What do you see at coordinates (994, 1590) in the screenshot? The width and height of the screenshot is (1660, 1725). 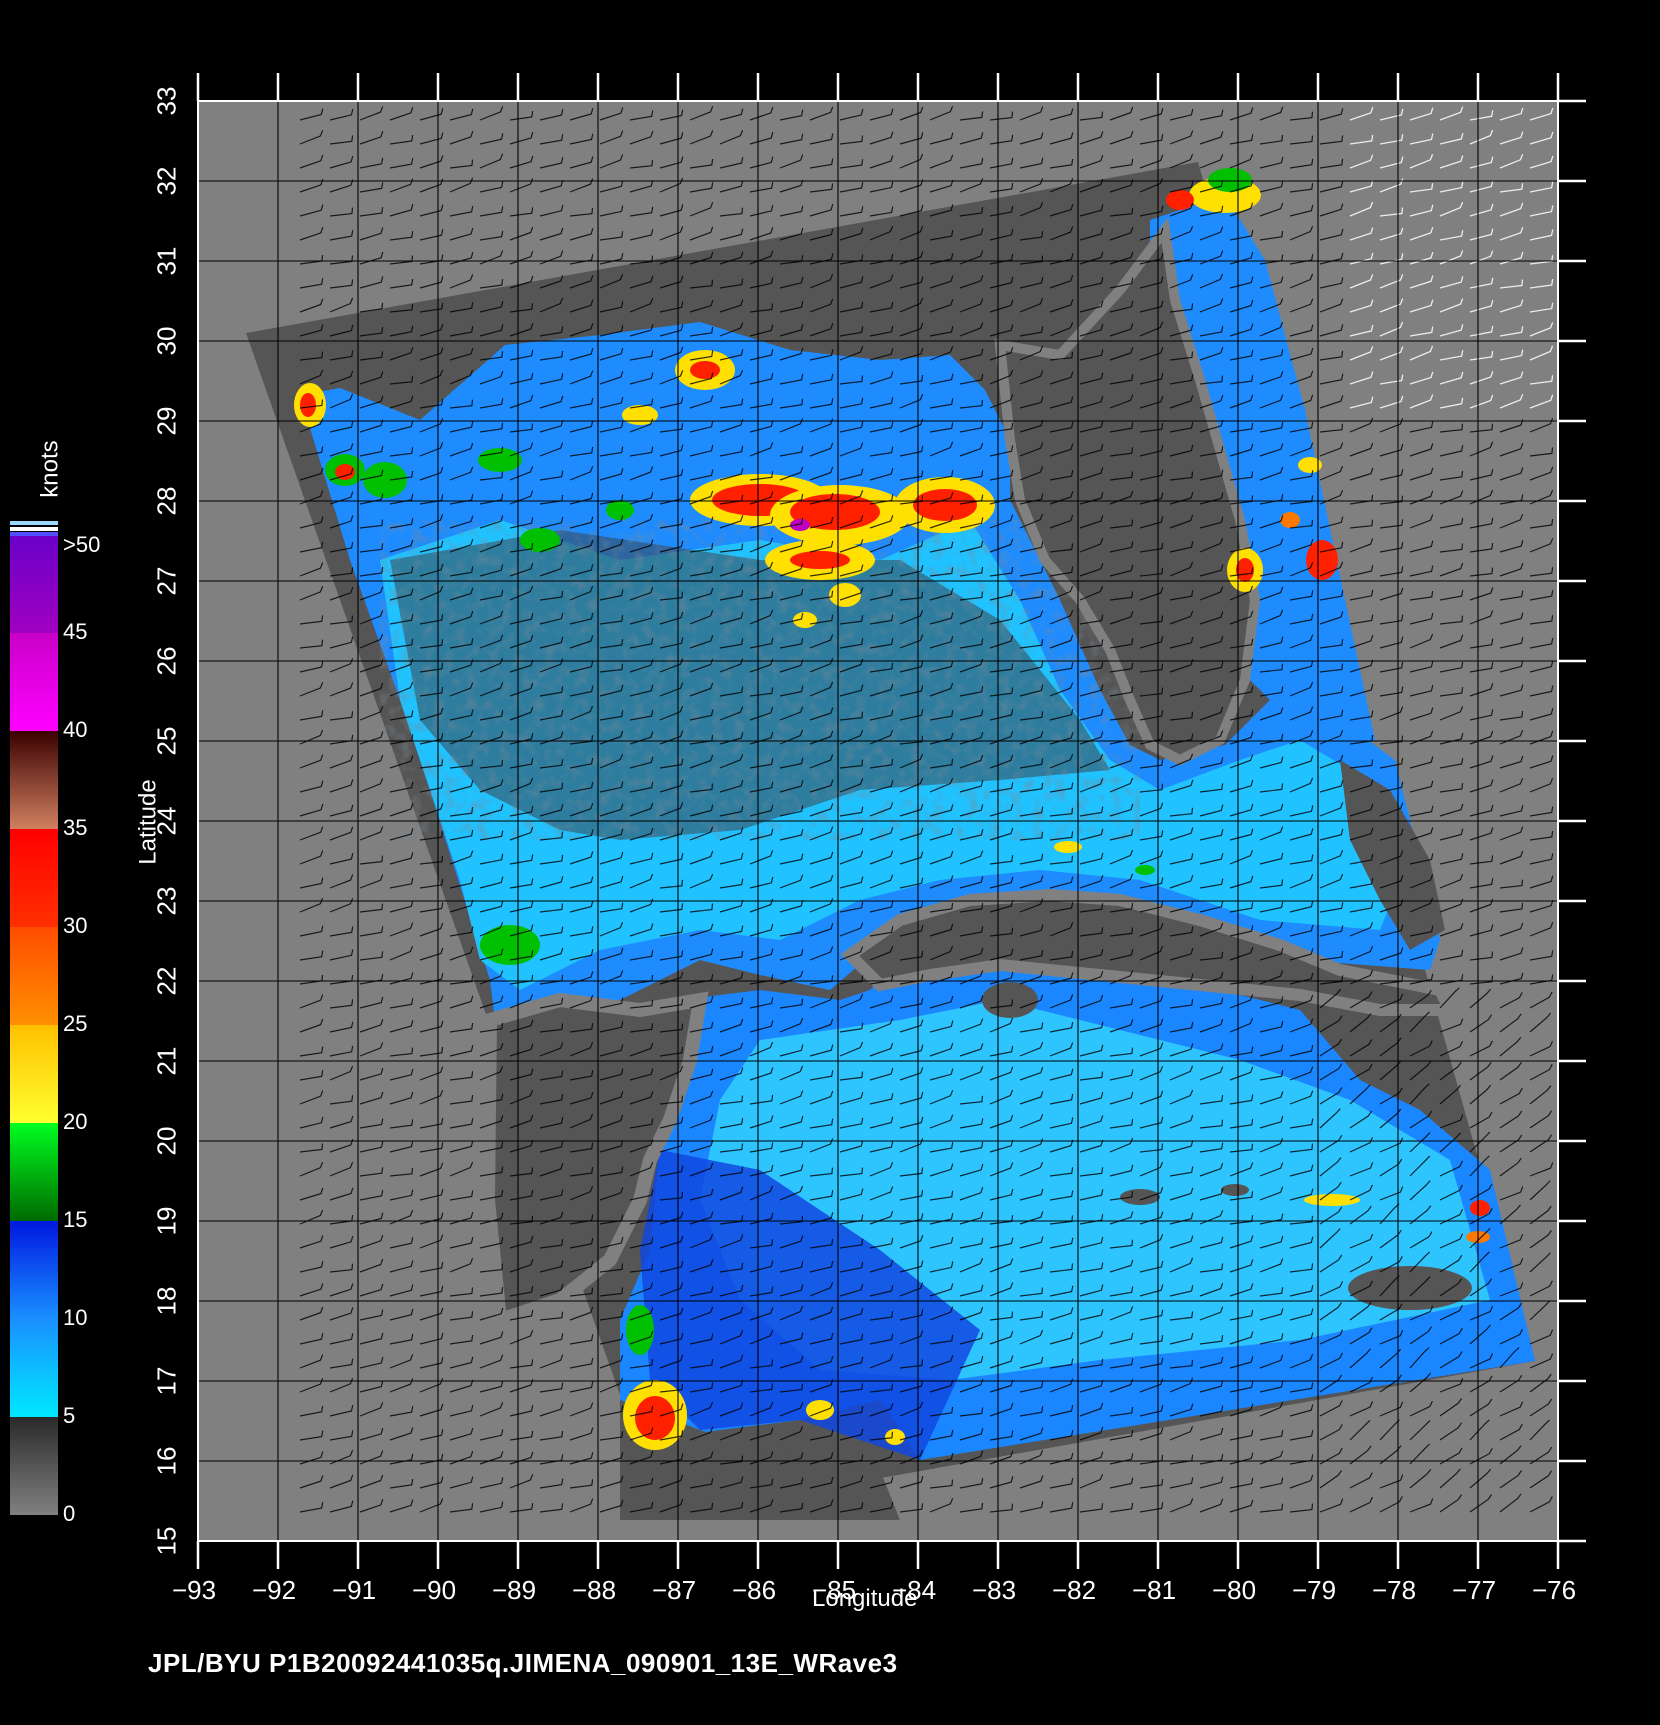 I see `lon-tick-label: −83` at bounding box center [994, 1590].